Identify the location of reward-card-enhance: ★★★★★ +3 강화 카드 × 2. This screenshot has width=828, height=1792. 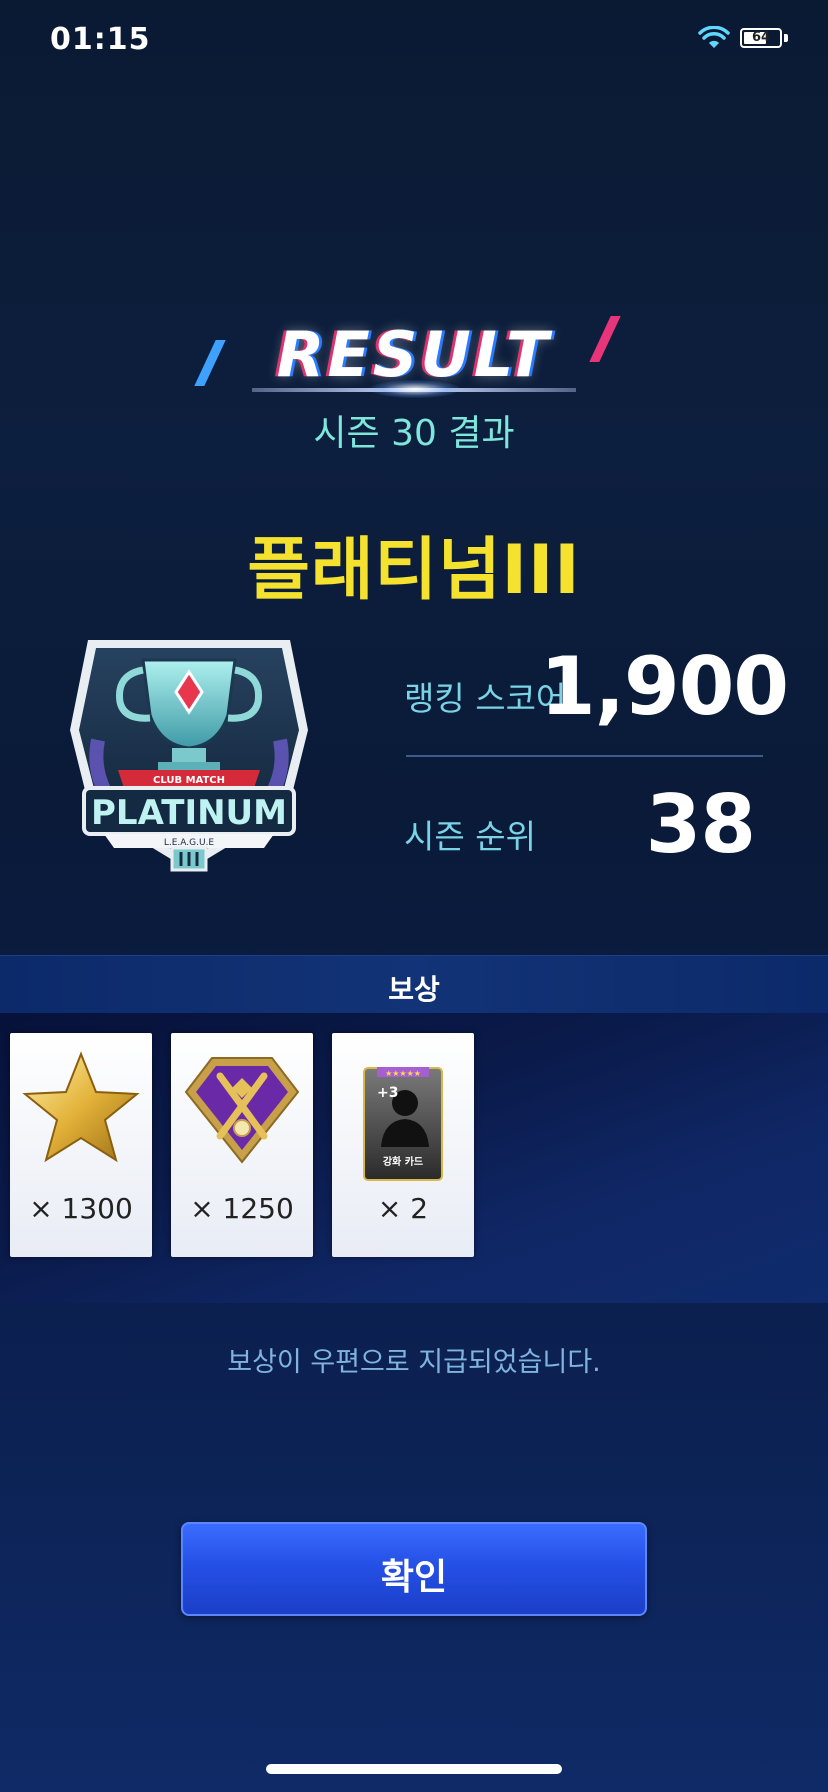
(403, 1145).